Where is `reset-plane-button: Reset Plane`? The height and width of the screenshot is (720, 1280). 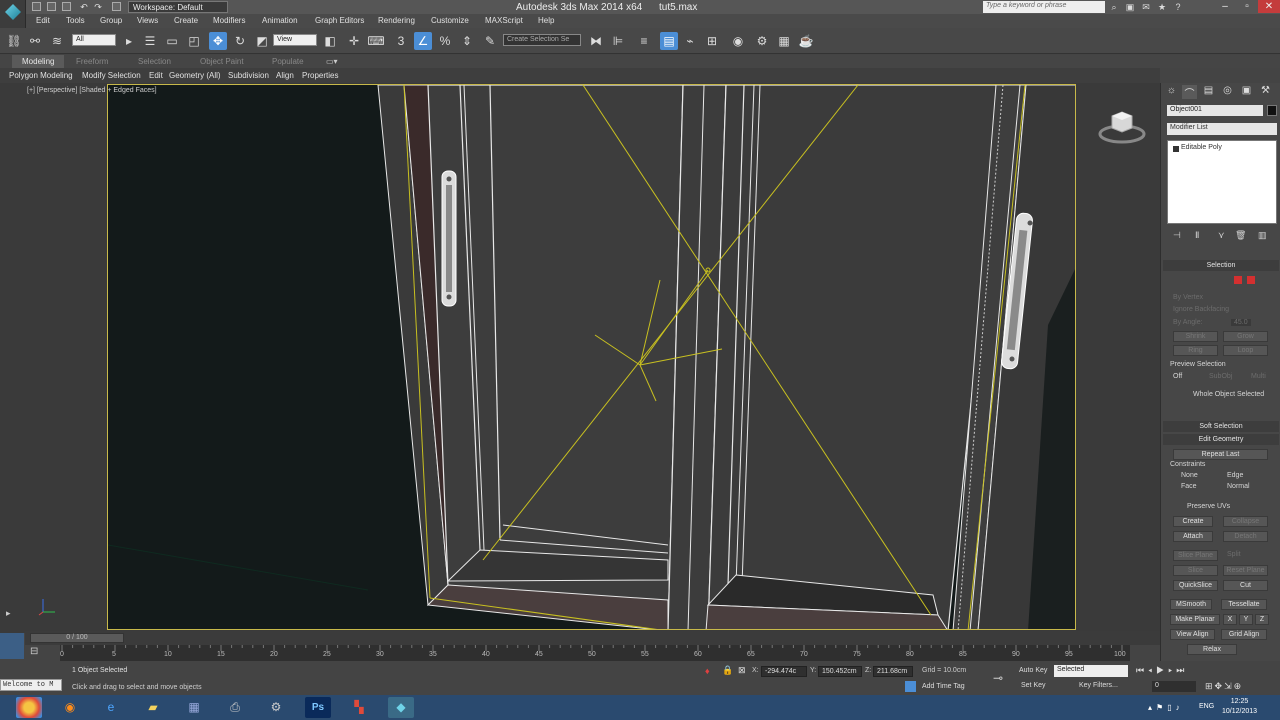
reset-plane-button: Reset Plane is located at coordinates (1245, 570).